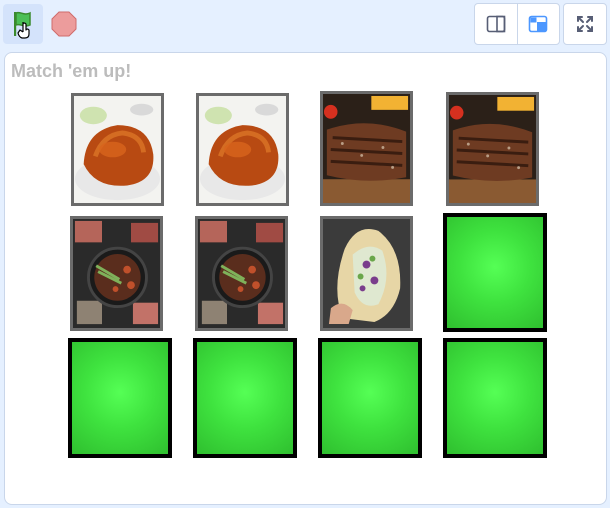 The height and width of the screenshot is (508, 610). I want to click on fullscreen-icon, so click(585, 24).